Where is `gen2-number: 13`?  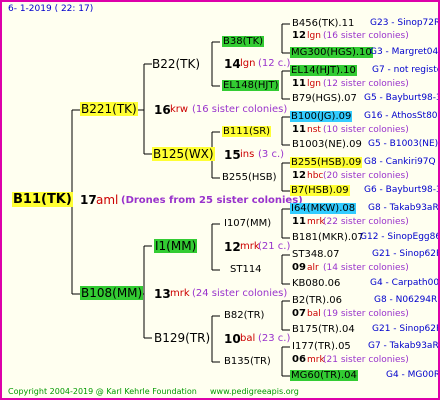
gen2-number: 13 is located at coordinates (162, 294).